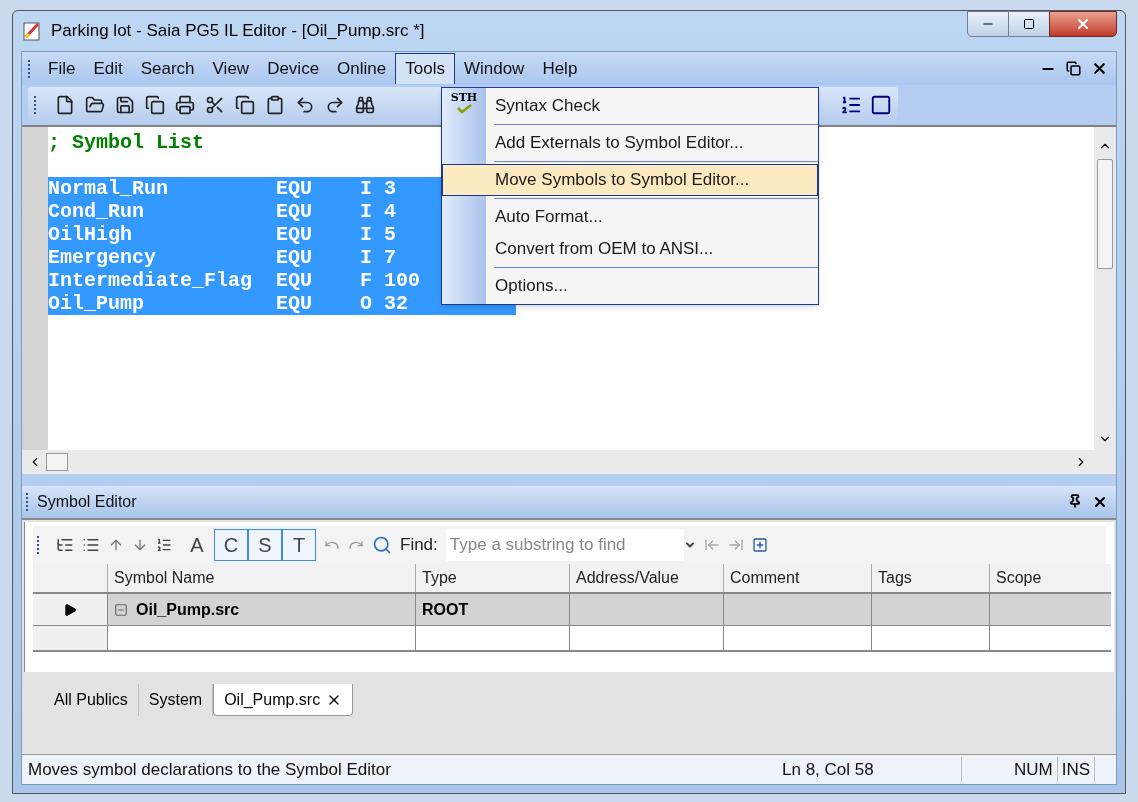  I want to click on panel-title: Symbol Editor, so click(87, 502).